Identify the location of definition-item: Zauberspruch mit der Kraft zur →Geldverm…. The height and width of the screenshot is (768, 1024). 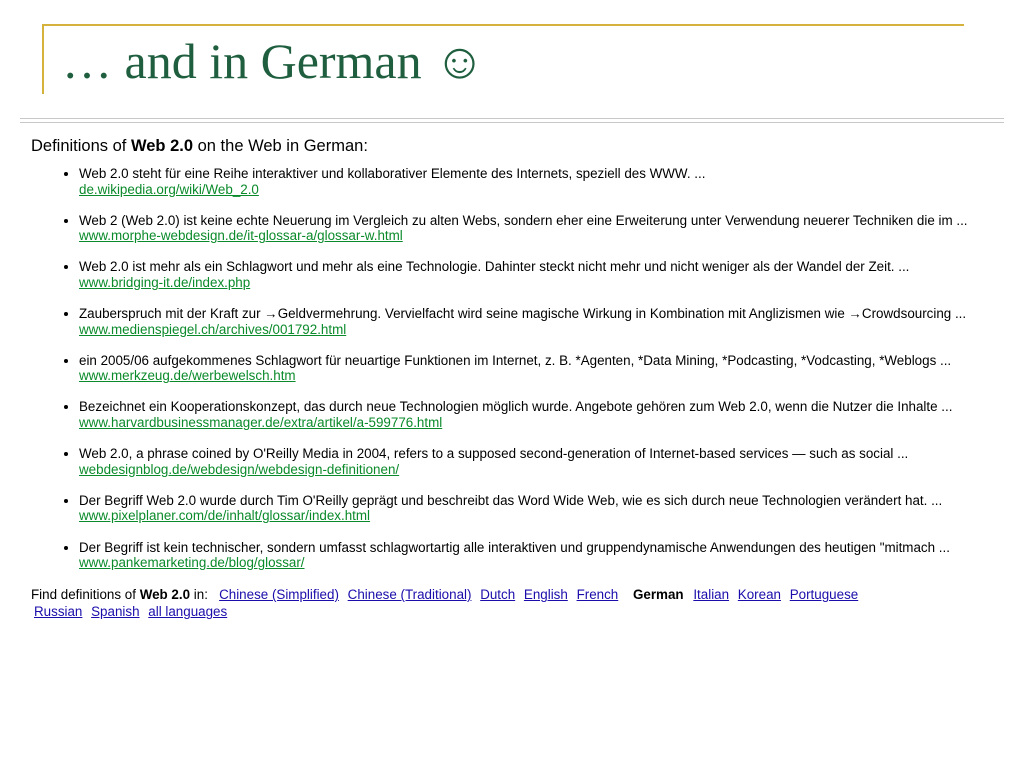
(542, 321).